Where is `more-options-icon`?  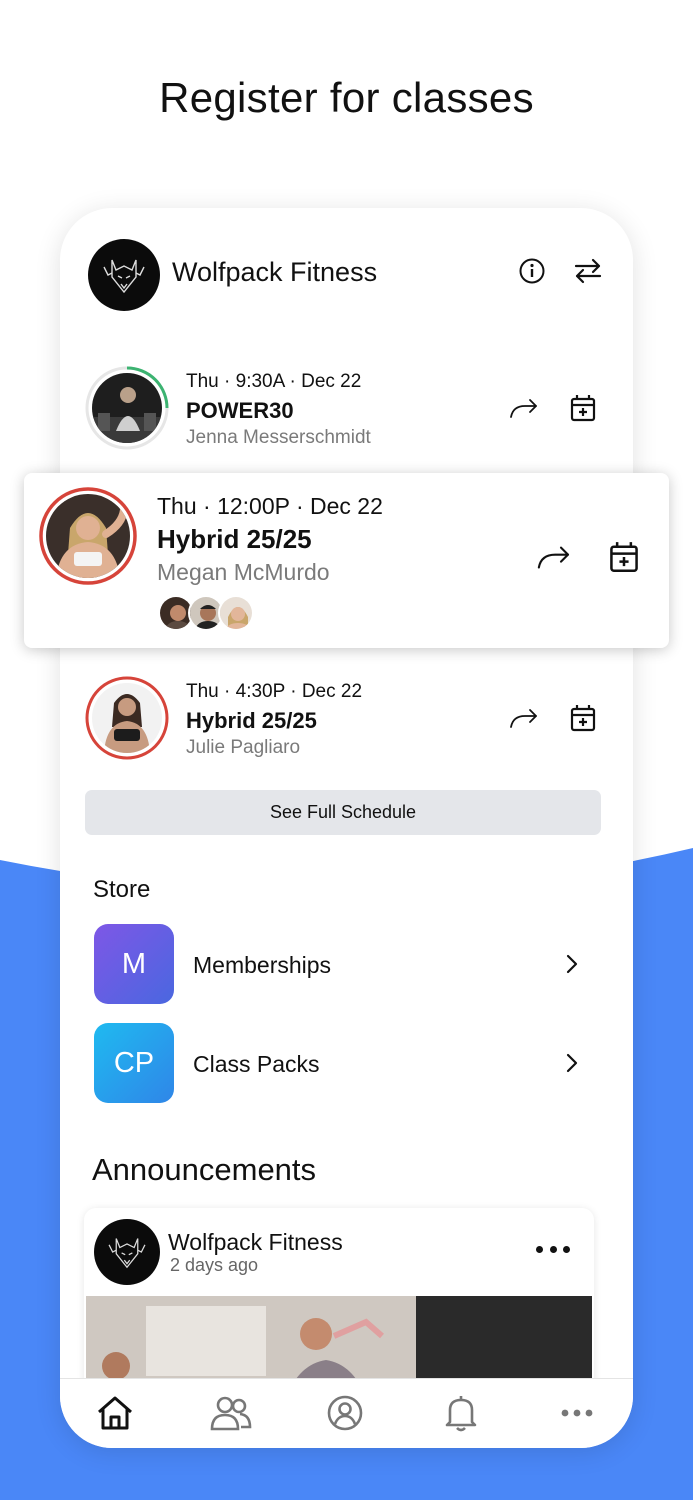
more-options-icon is located at coordinates (553, 1249).